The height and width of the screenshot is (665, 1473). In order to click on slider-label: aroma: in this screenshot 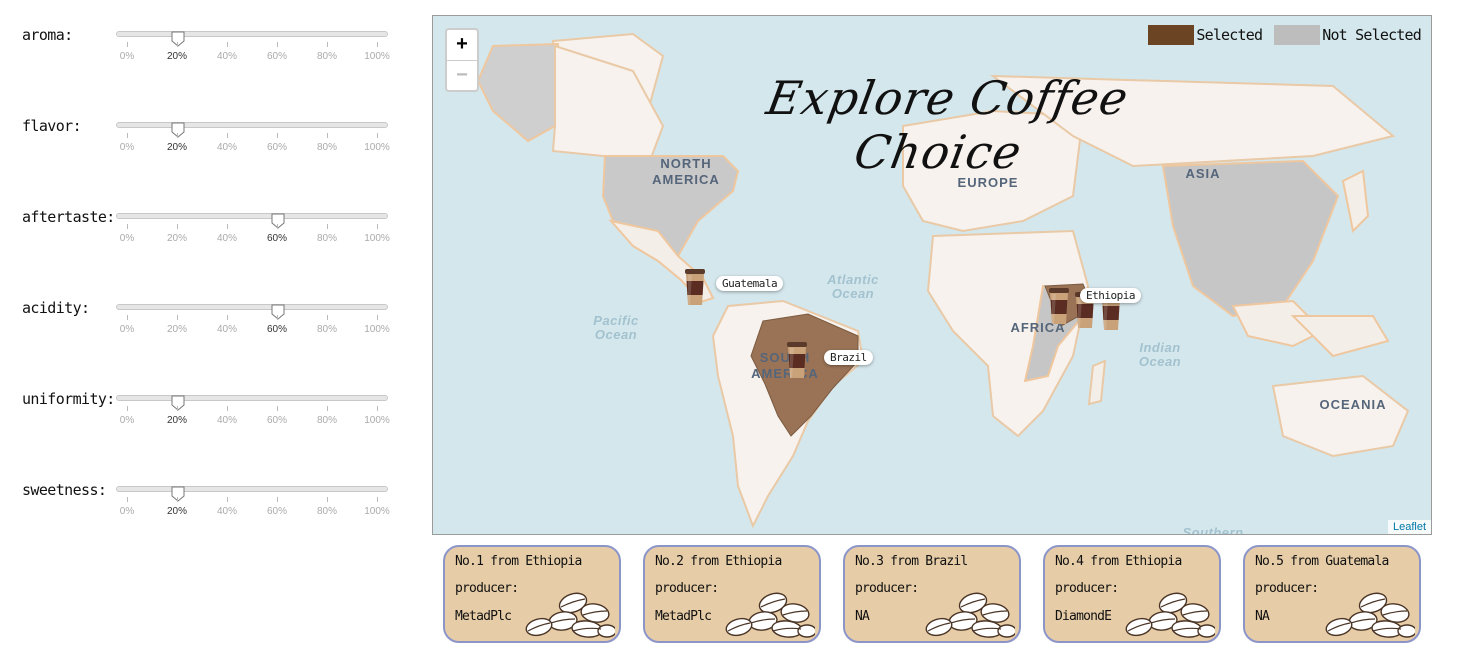, I will do `click(47, 35)`.